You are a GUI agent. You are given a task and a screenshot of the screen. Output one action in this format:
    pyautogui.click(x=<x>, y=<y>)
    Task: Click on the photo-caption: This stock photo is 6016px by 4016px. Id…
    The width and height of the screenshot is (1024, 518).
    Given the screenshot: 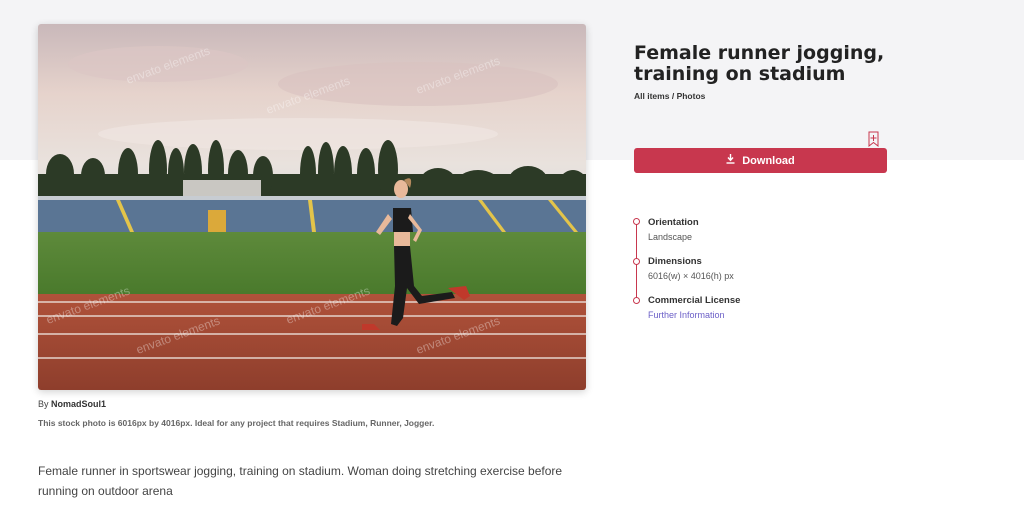 What is the action you would take?
    pyautogui.click(x=236, y=423)
    